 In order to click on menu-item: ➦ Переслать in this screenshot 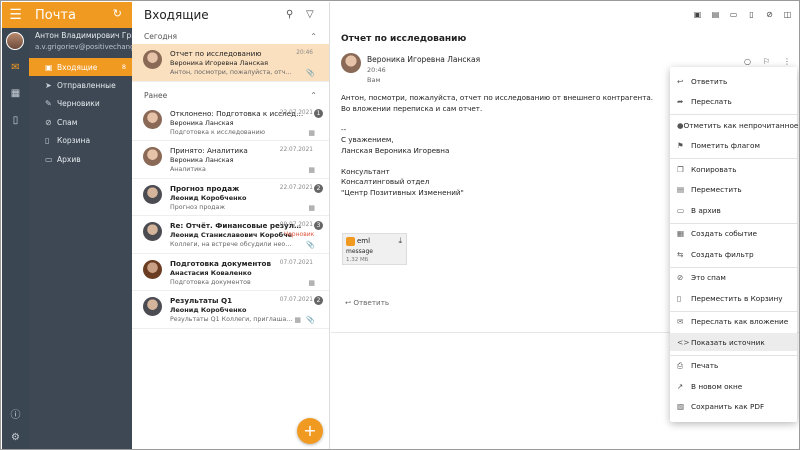, I will do `click(733, 102)`.